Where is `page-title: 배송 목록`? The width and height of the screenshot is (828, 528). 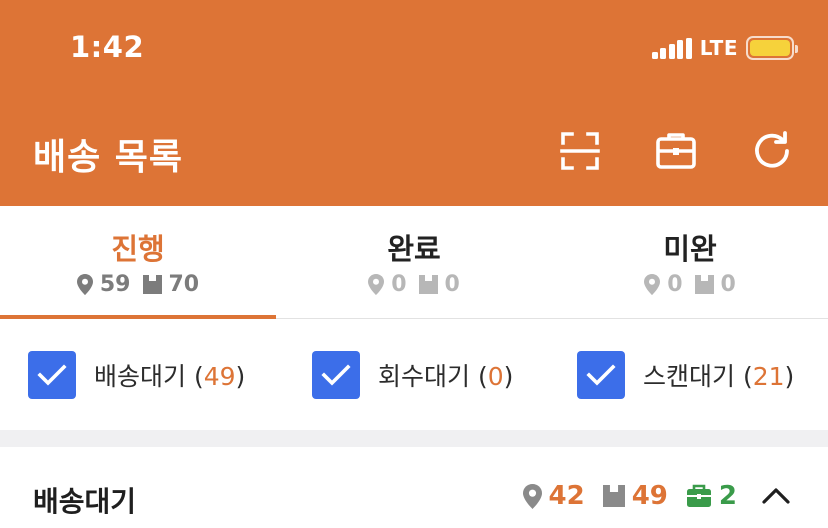 page-title: 배송 목록 is located at coordinates (108, 157).